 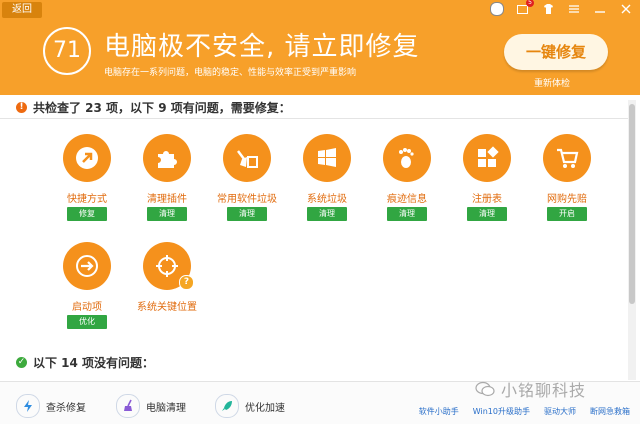 What do you see at coordinates (560, 411) in the screenshot?
I see `link-driver-master: 驱动大师` at bounding box center [560, 411].